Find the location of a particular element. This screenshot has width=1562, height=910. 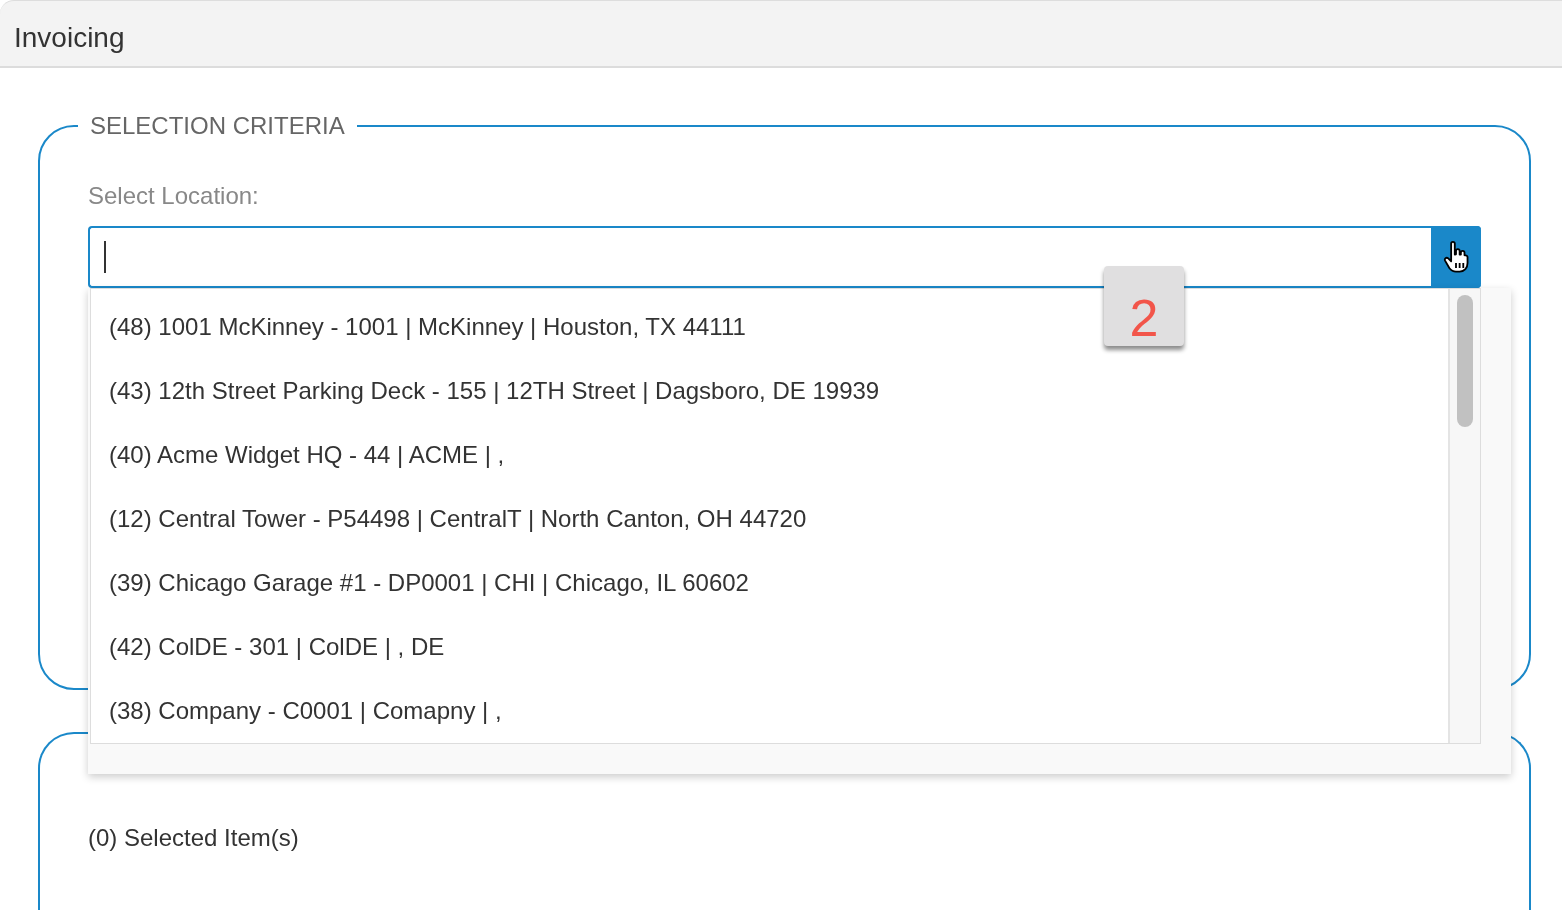

location-option: (43) 12th Street Parking Deck - 155 | 12TH Street | Dagsboro, DE 19939 is located at coordinates (494, 391).